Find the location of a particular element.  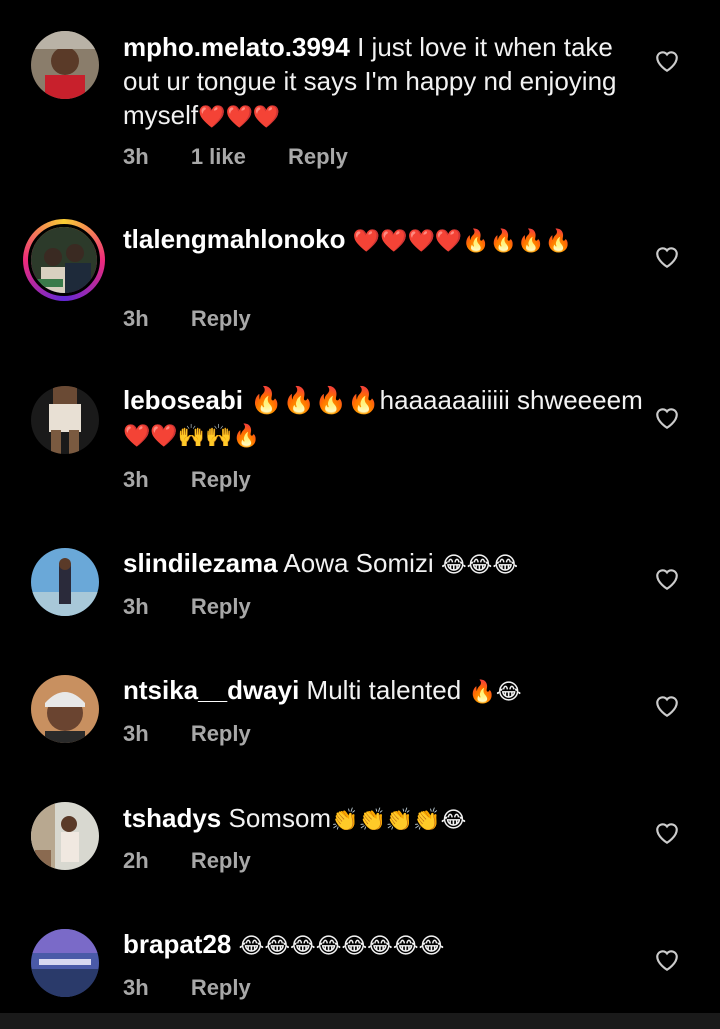

username: leboseabi is located at coordinates (183, 400).